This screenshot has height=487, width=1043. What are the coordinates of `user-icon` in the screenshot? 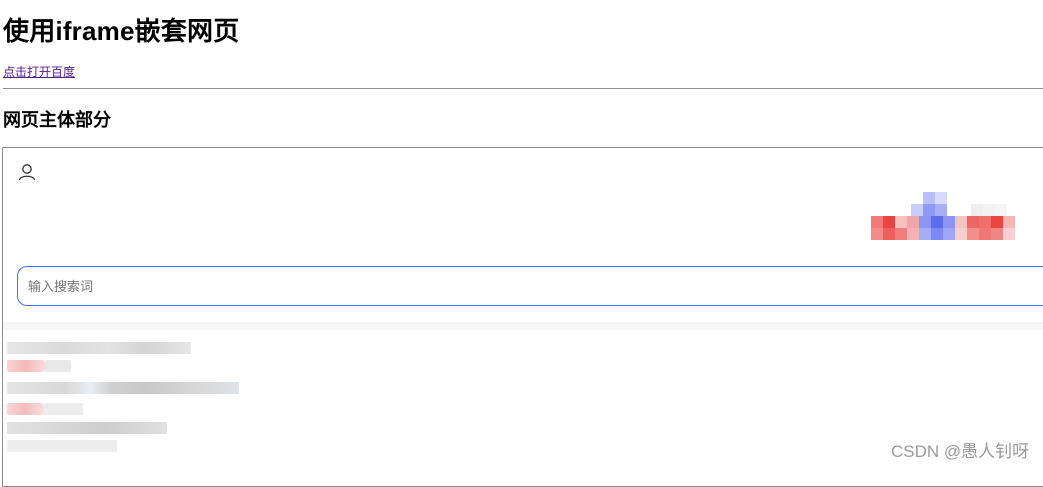 It's located at (27, 172).